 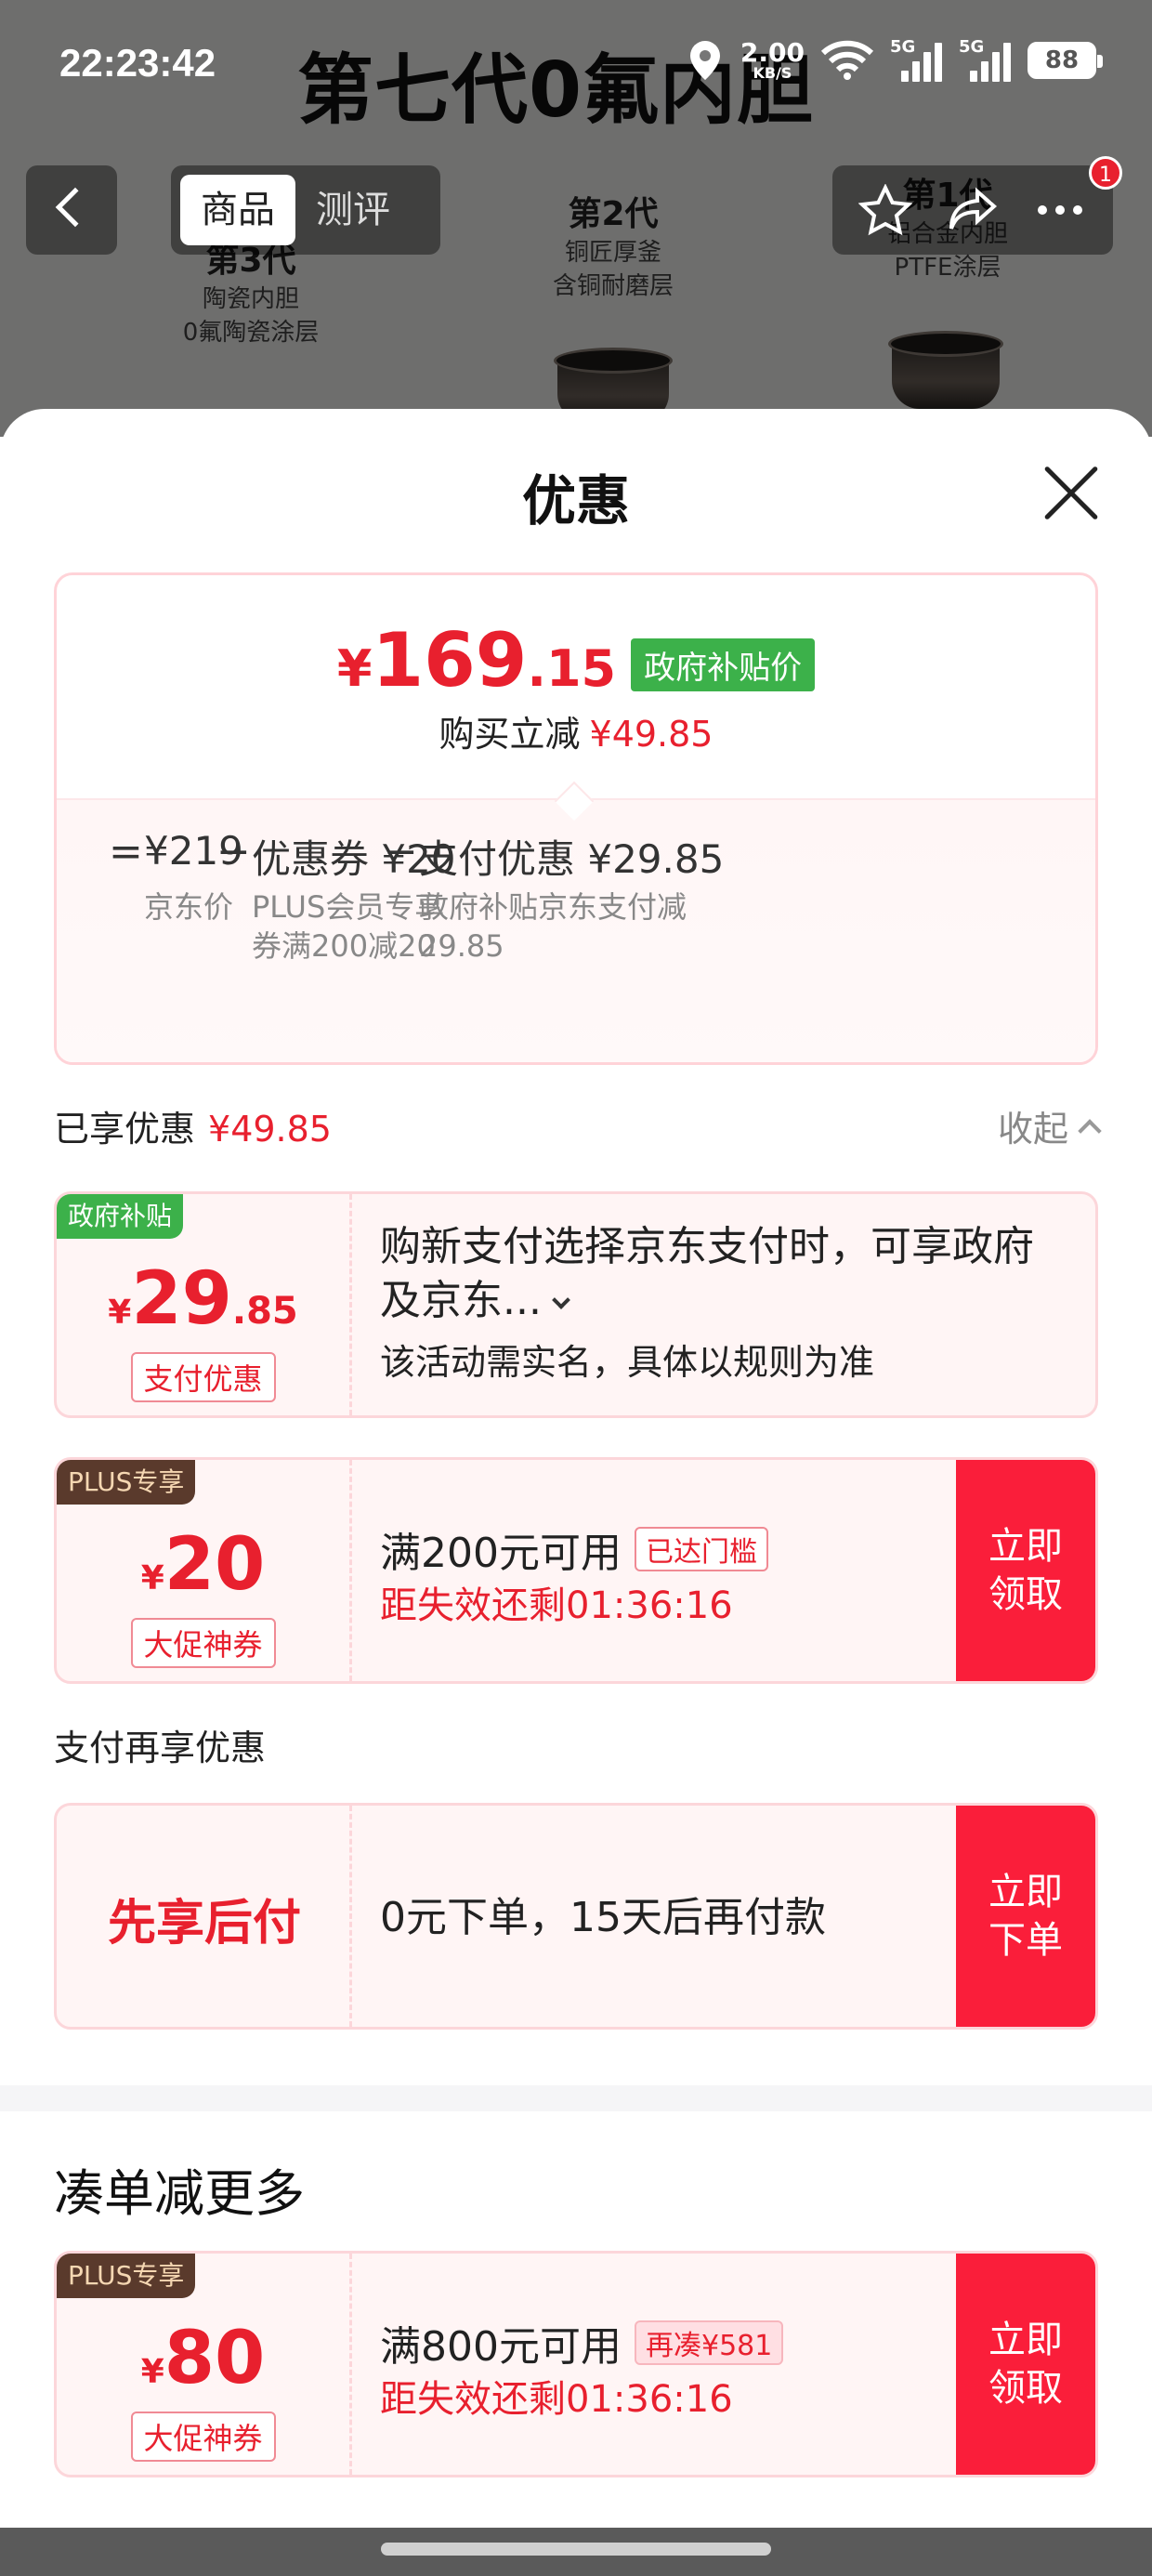 I want to click on product-gen-2: 第2代 铜匠厚釜 含铜耐磨层, so click(x=613, y=248).